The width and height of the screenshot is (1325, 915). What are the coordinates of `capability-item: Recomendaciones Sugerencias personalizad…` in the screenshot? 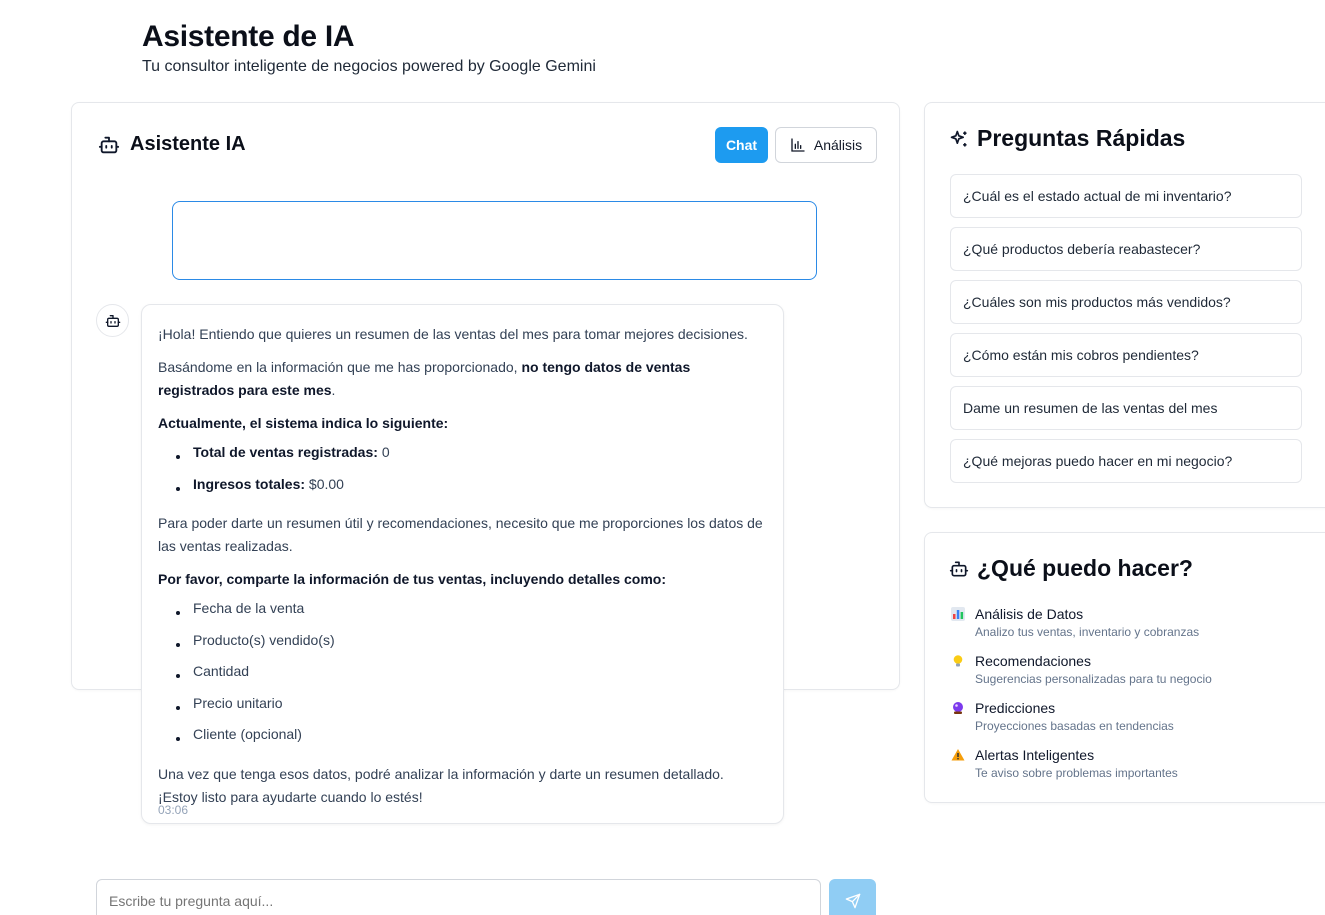 It's located at (1081, 669).